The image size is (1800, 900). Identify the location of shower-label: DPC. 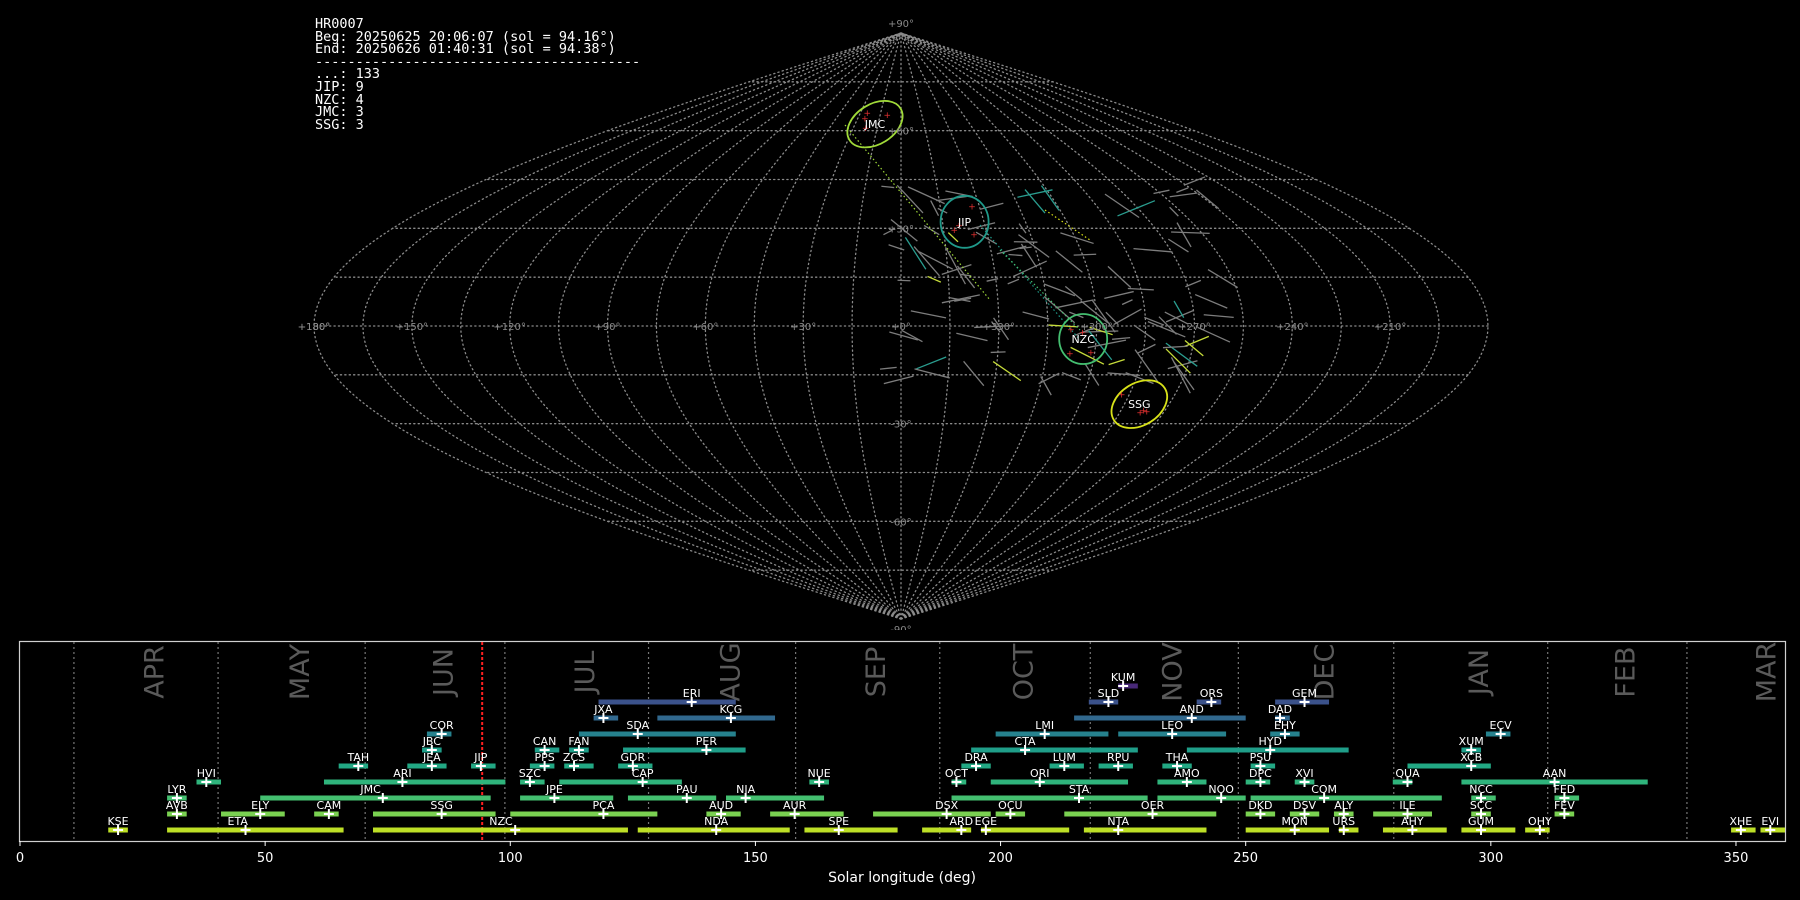
(1260, 773).